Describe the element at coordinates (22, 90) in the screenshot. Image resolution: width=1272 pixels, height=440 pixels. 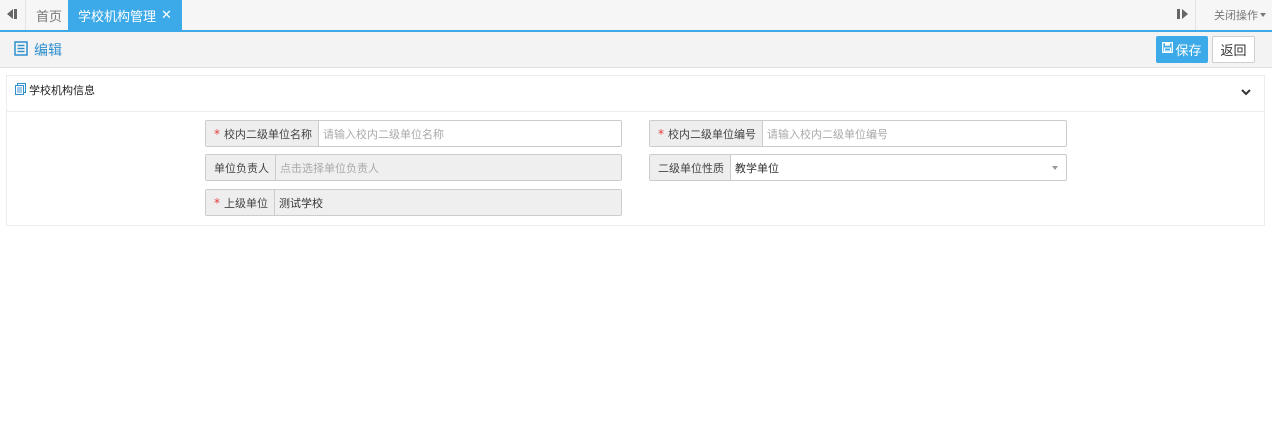
I see `document-list-icon` at that location.